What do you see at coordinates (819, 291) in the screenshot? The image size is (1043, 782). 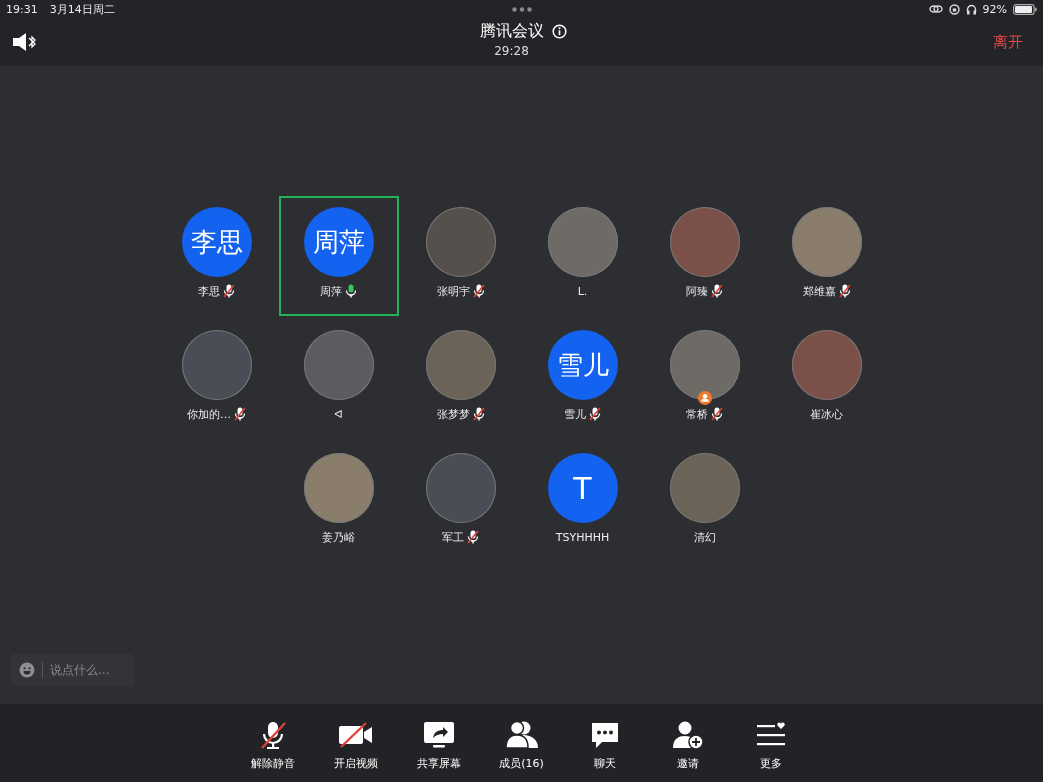 I see `participant-name: 郑维嘉` at bounding box center [819, 291].